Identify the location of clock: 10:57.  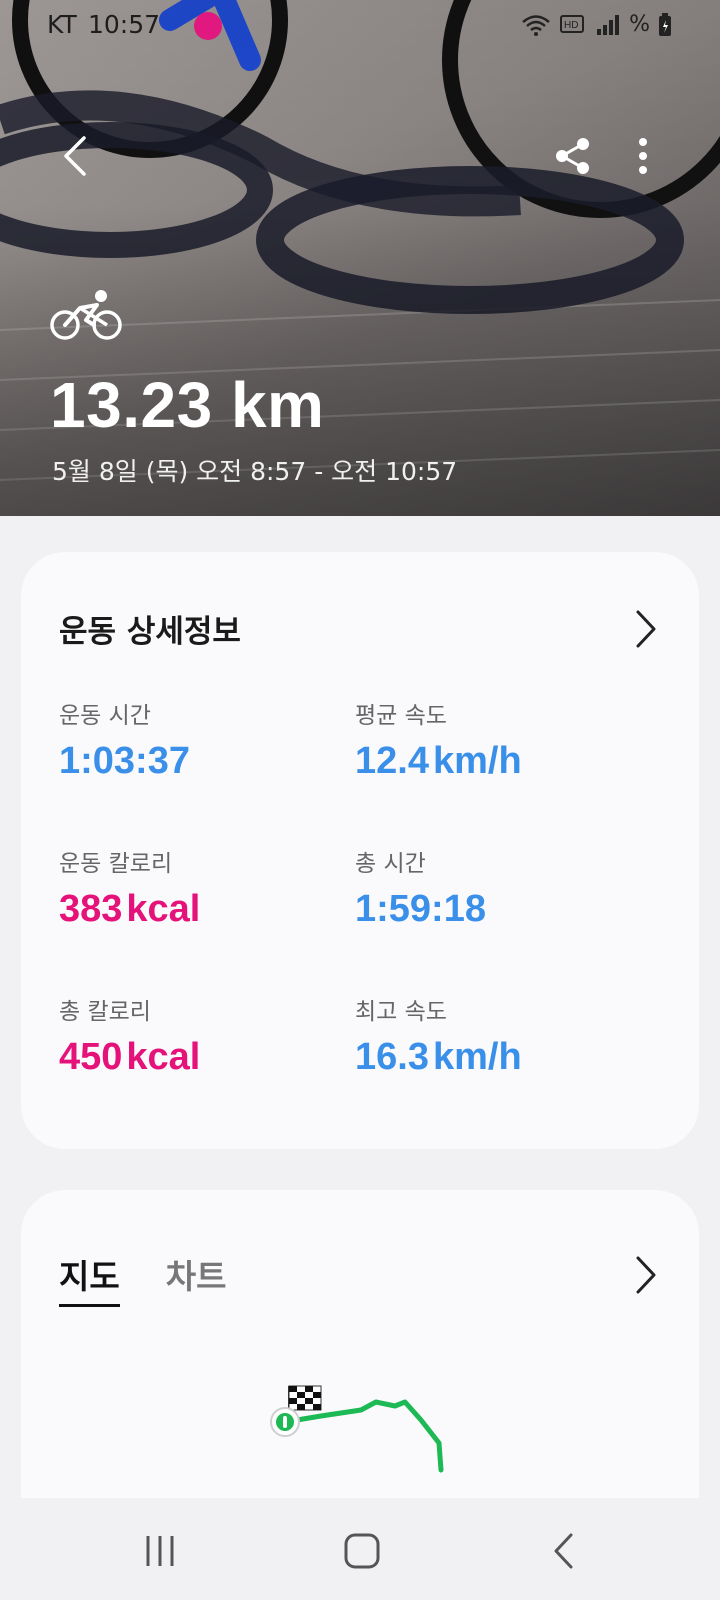
(124, 24).